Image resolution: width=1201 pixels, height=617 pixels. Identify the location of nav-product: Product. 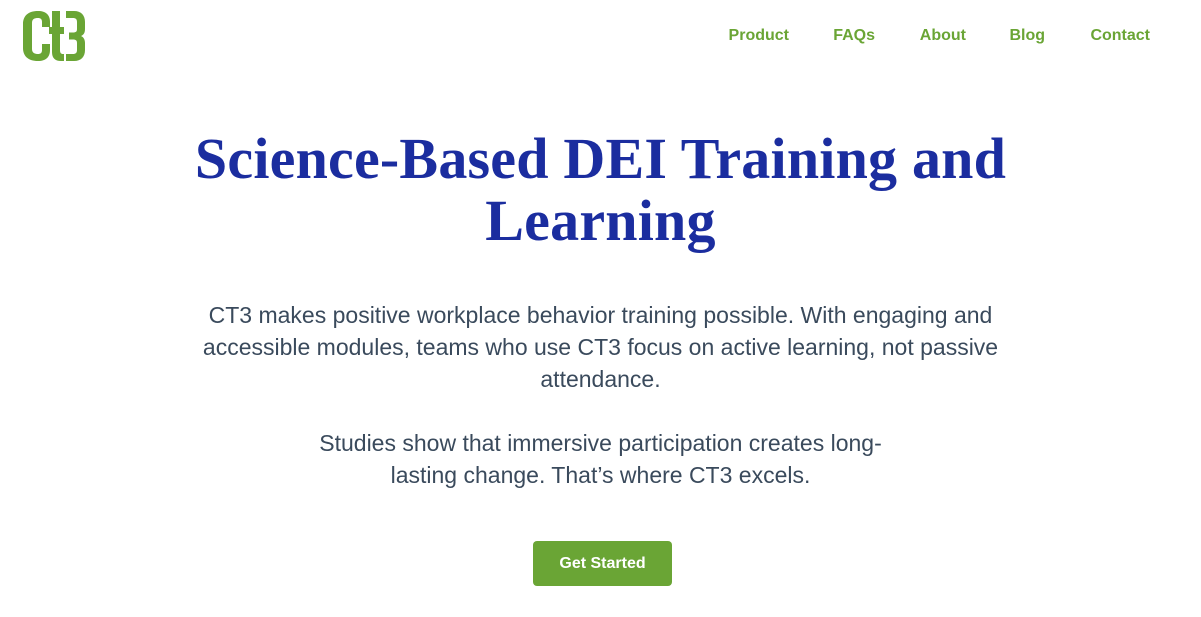
(759, 36).